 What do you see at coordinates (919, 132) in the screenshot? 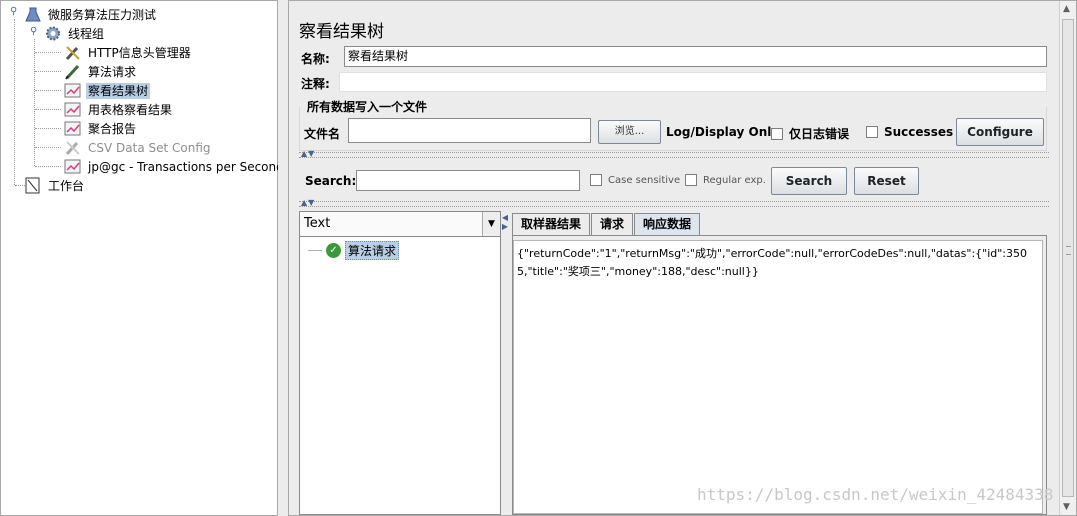
I see `successes-label: Successes` at bounding box center [919, 132].